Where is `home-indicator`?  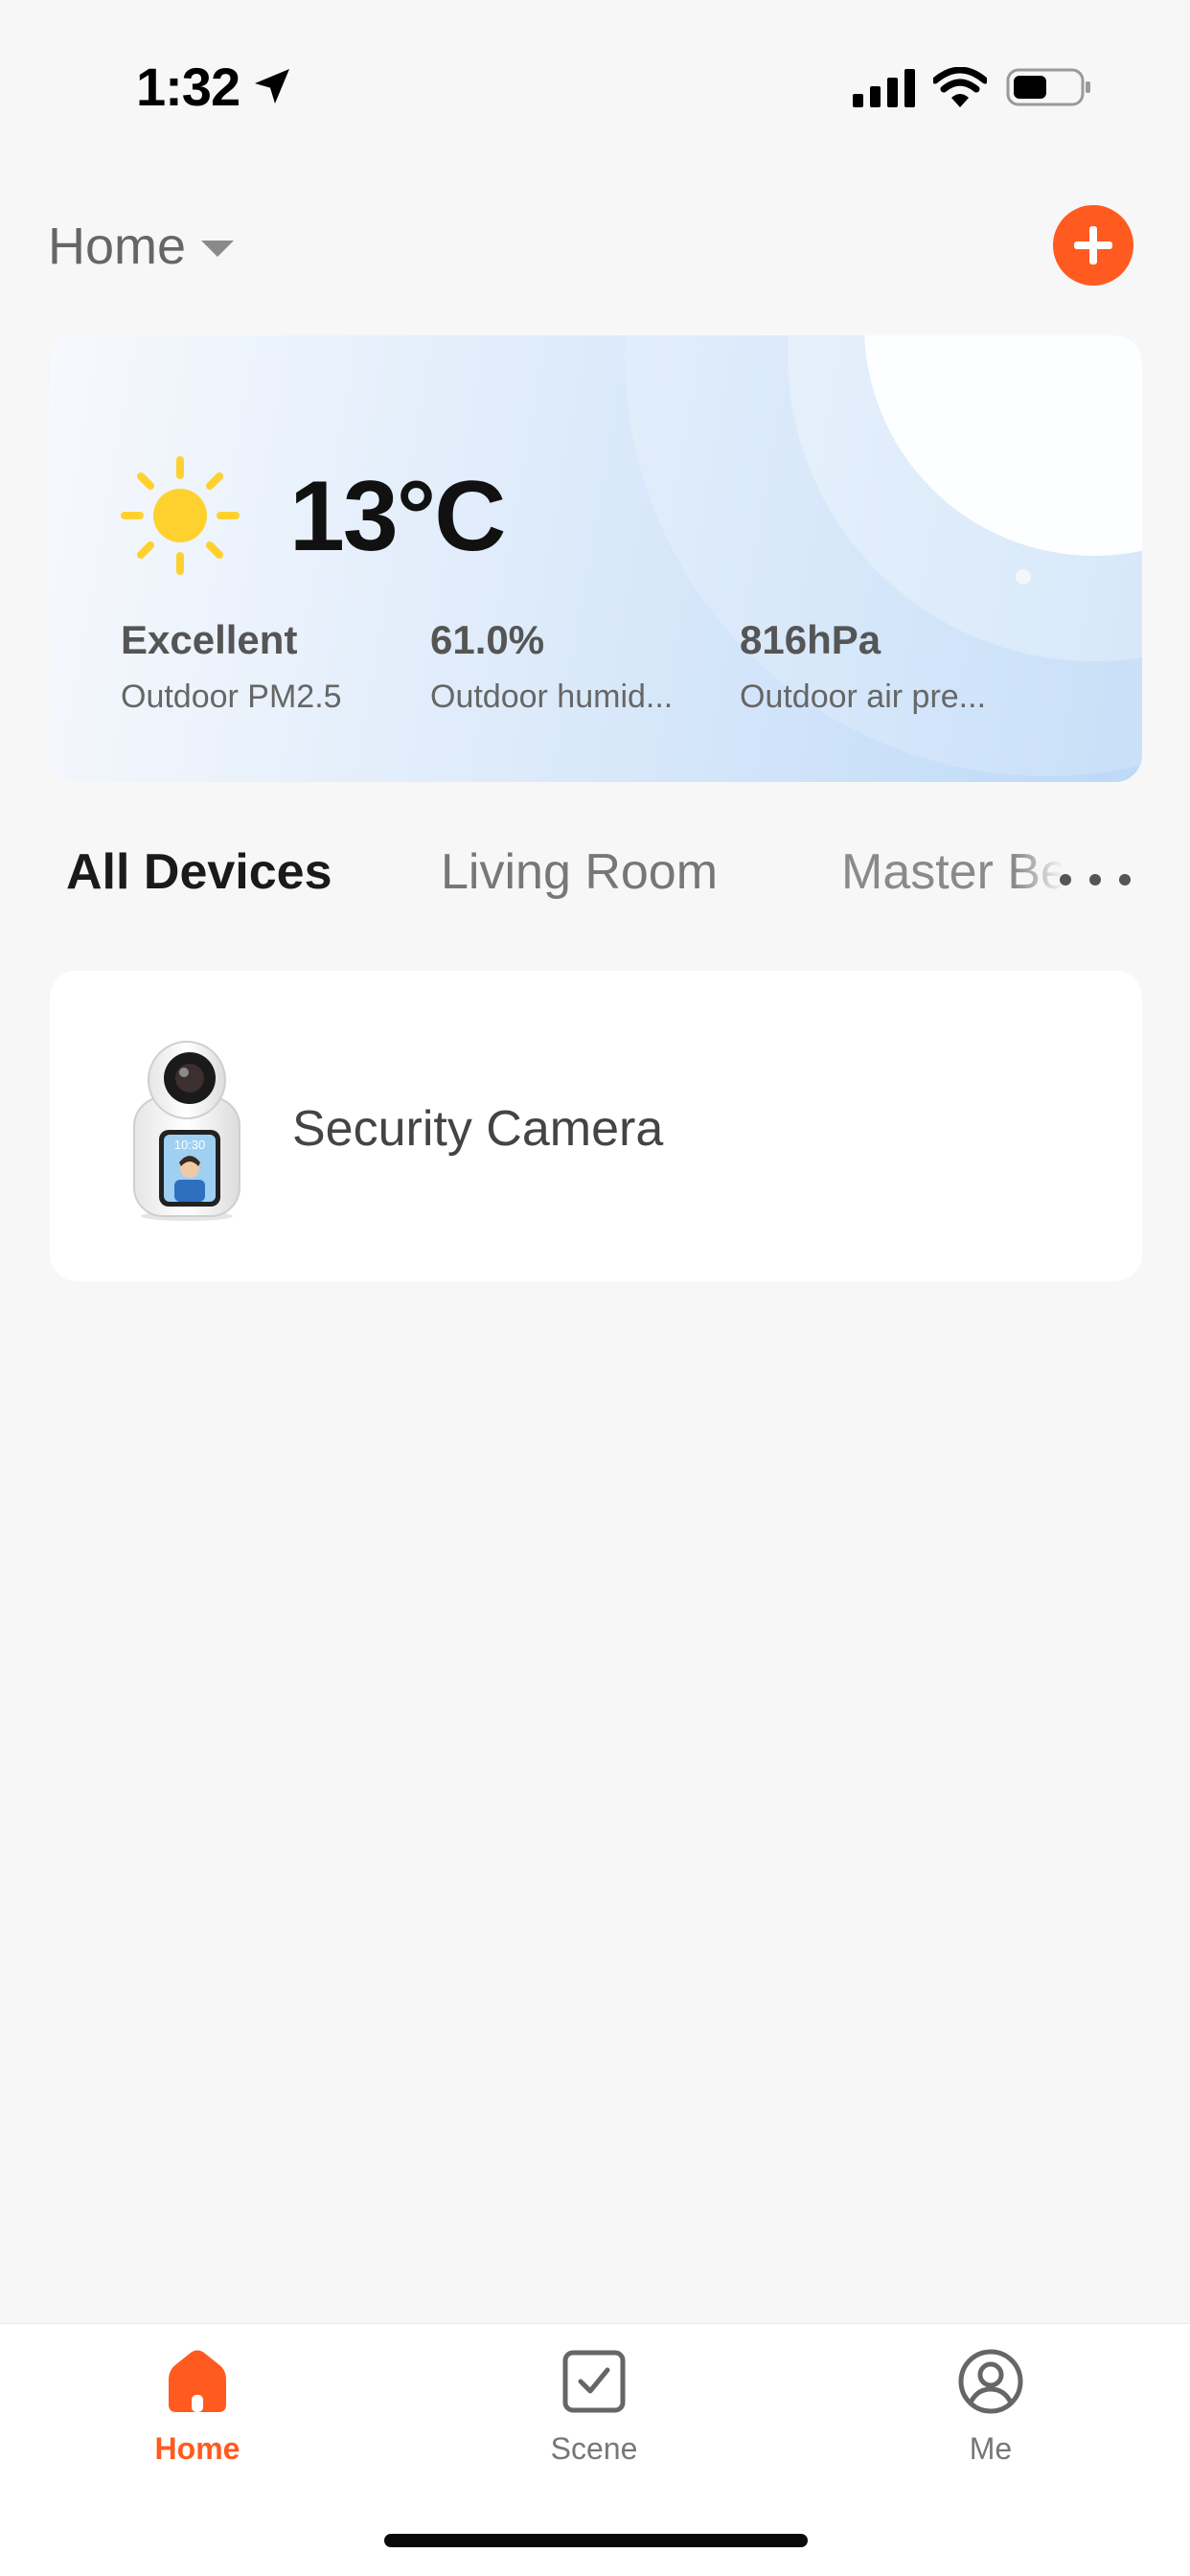
home-indicator is located at coordinates (596, 2540).